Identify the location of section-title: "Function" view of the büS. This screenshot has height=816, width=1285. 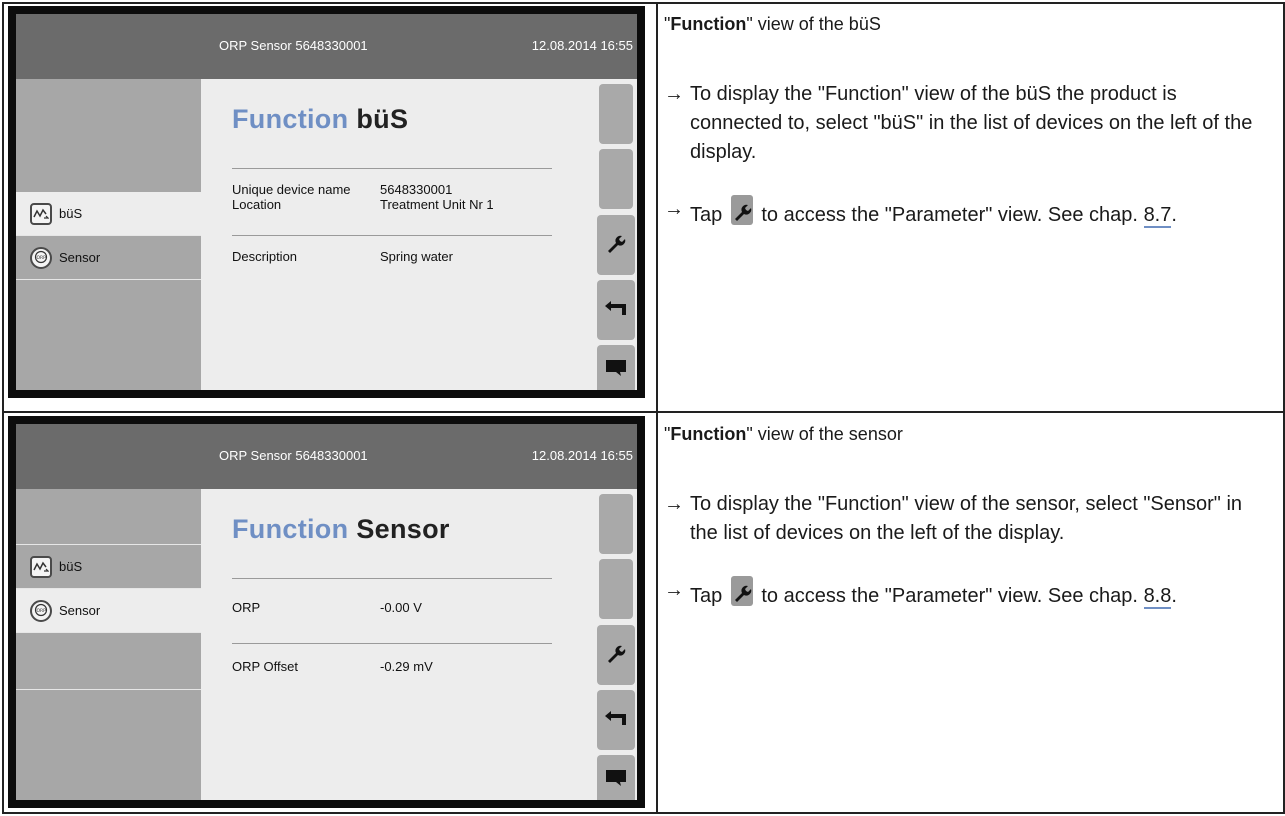
(772, 24).